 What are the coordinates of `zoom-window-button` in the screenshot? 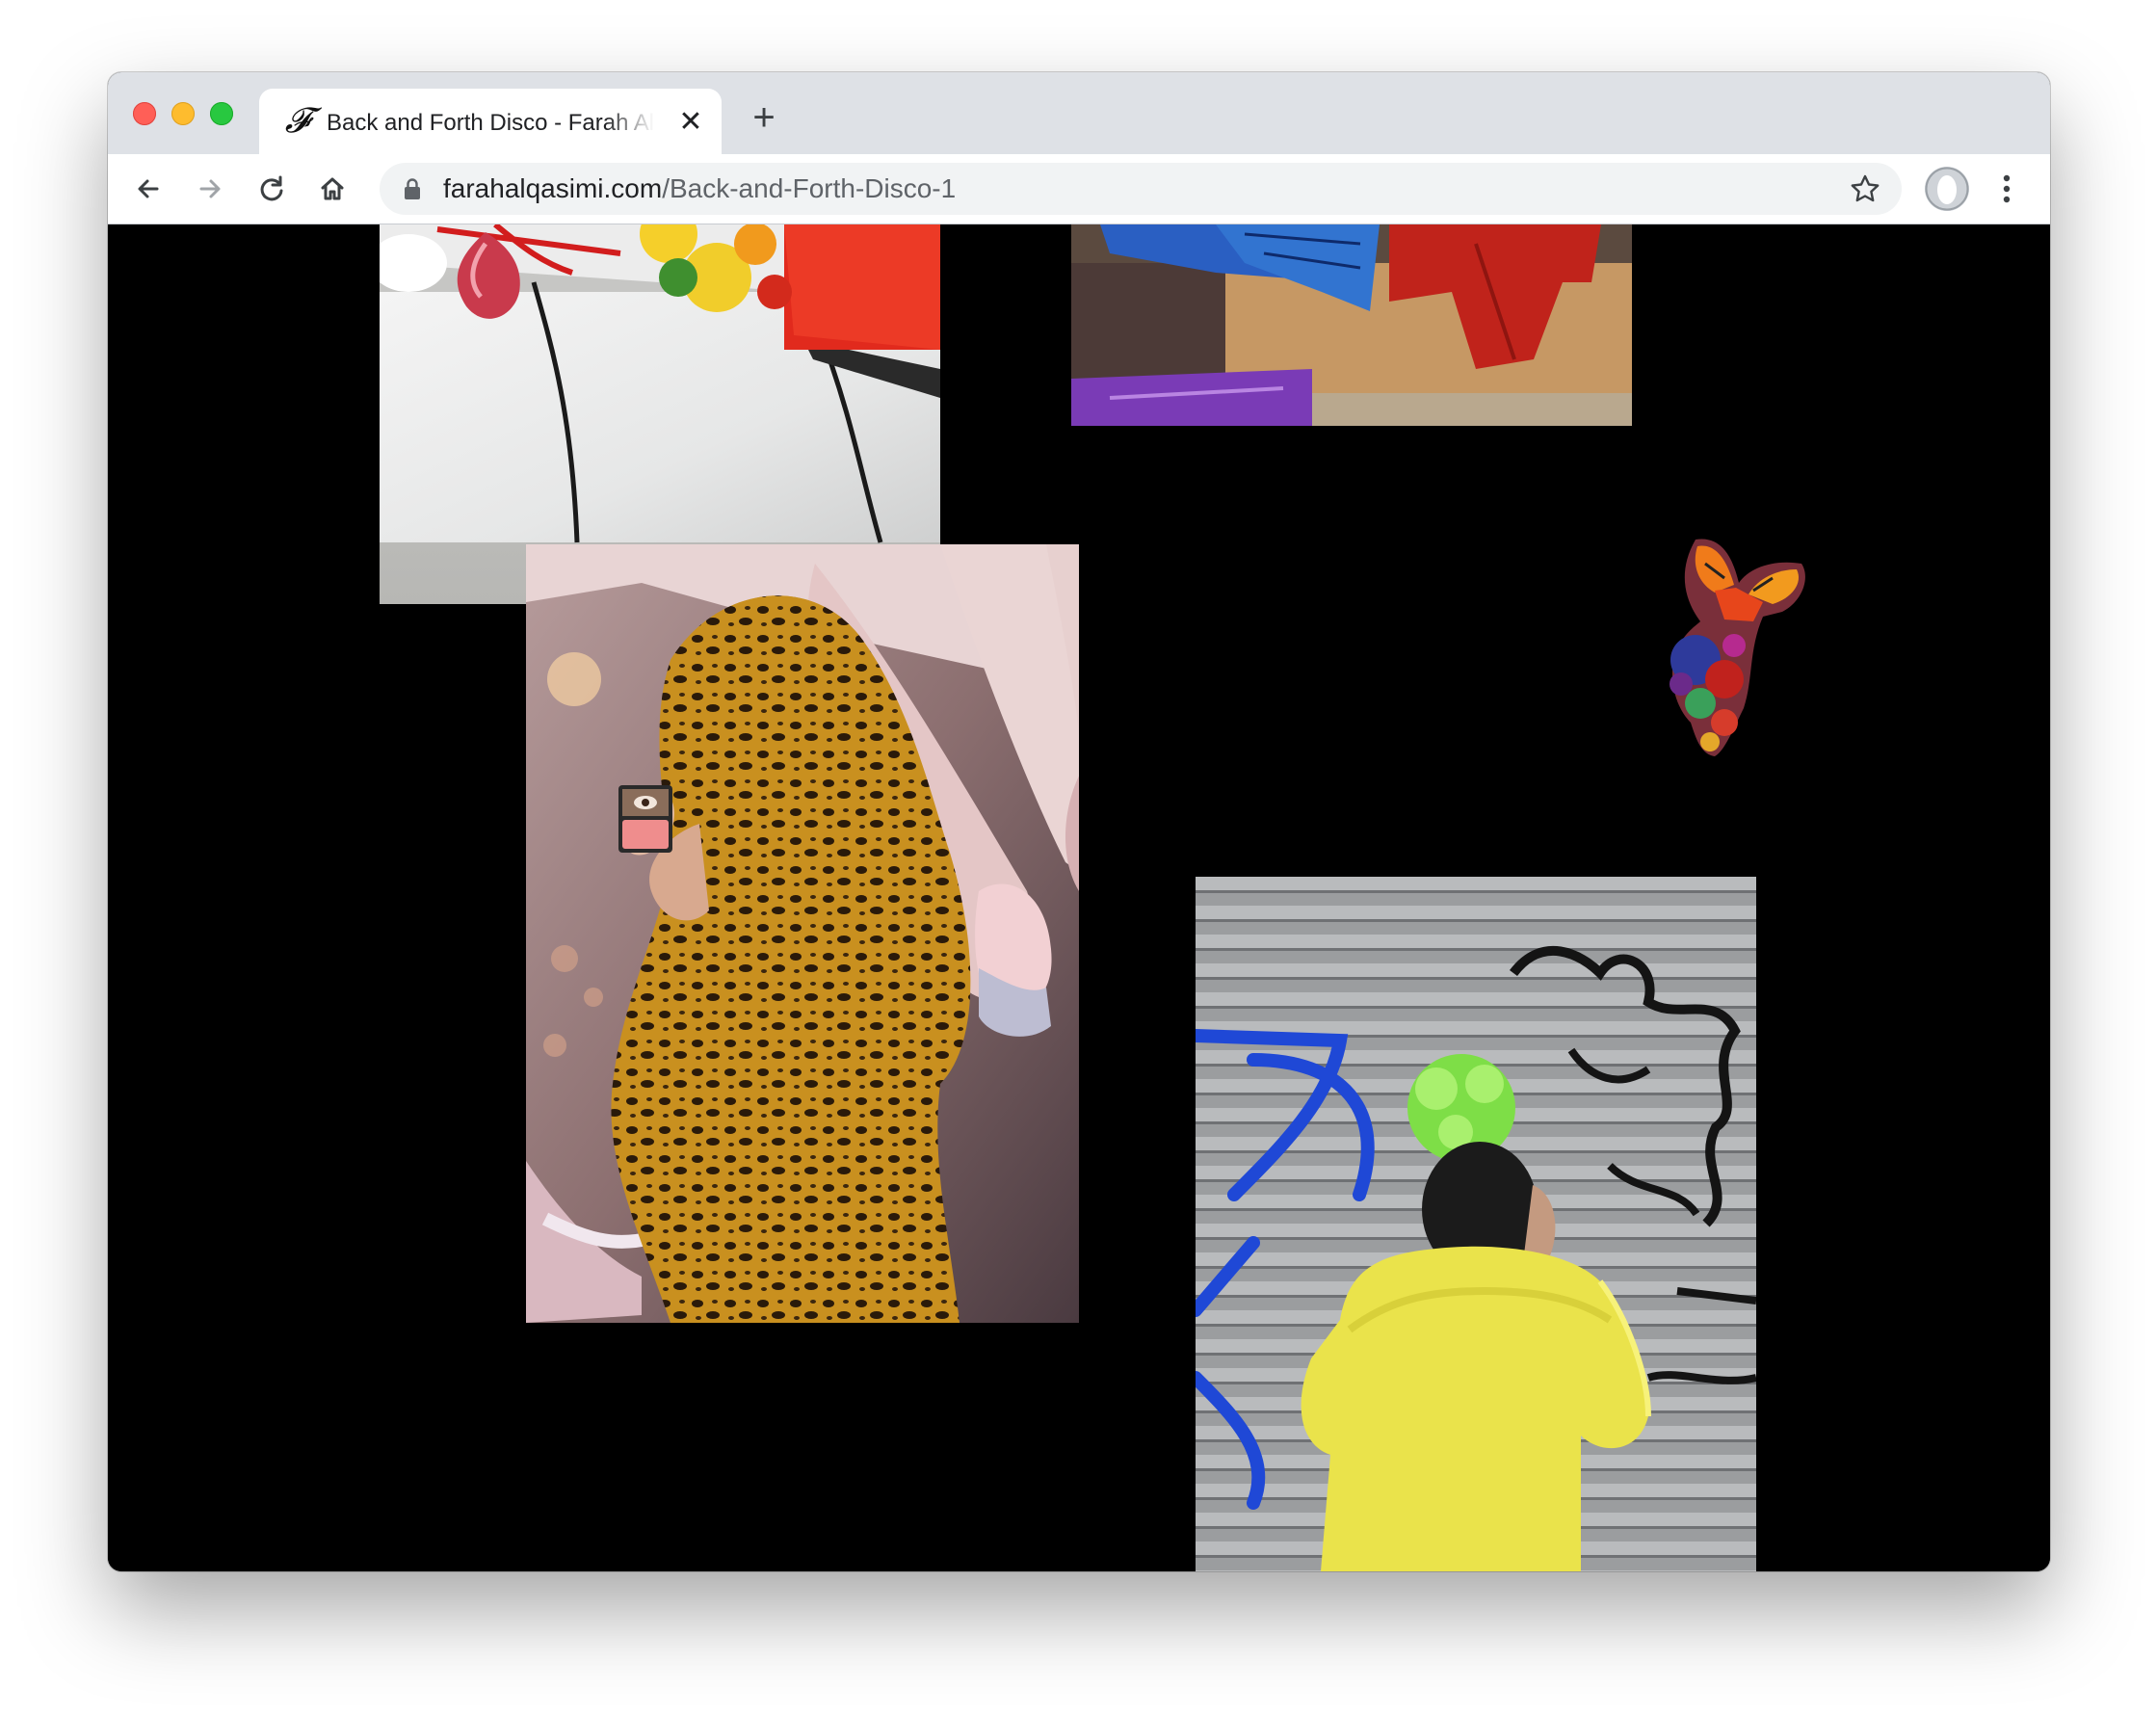 It's located at (222, 114).